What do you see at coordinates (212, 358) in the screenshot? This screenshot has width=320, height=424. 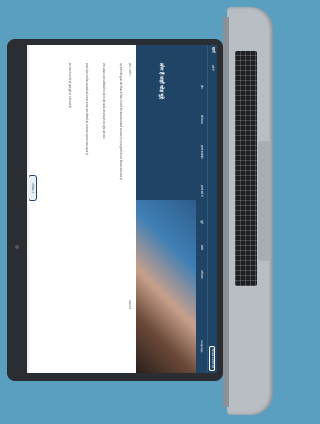 I see `contact-button: कार्यक्षेत्र में संपर्क करें` at bounding box center [212, 358].